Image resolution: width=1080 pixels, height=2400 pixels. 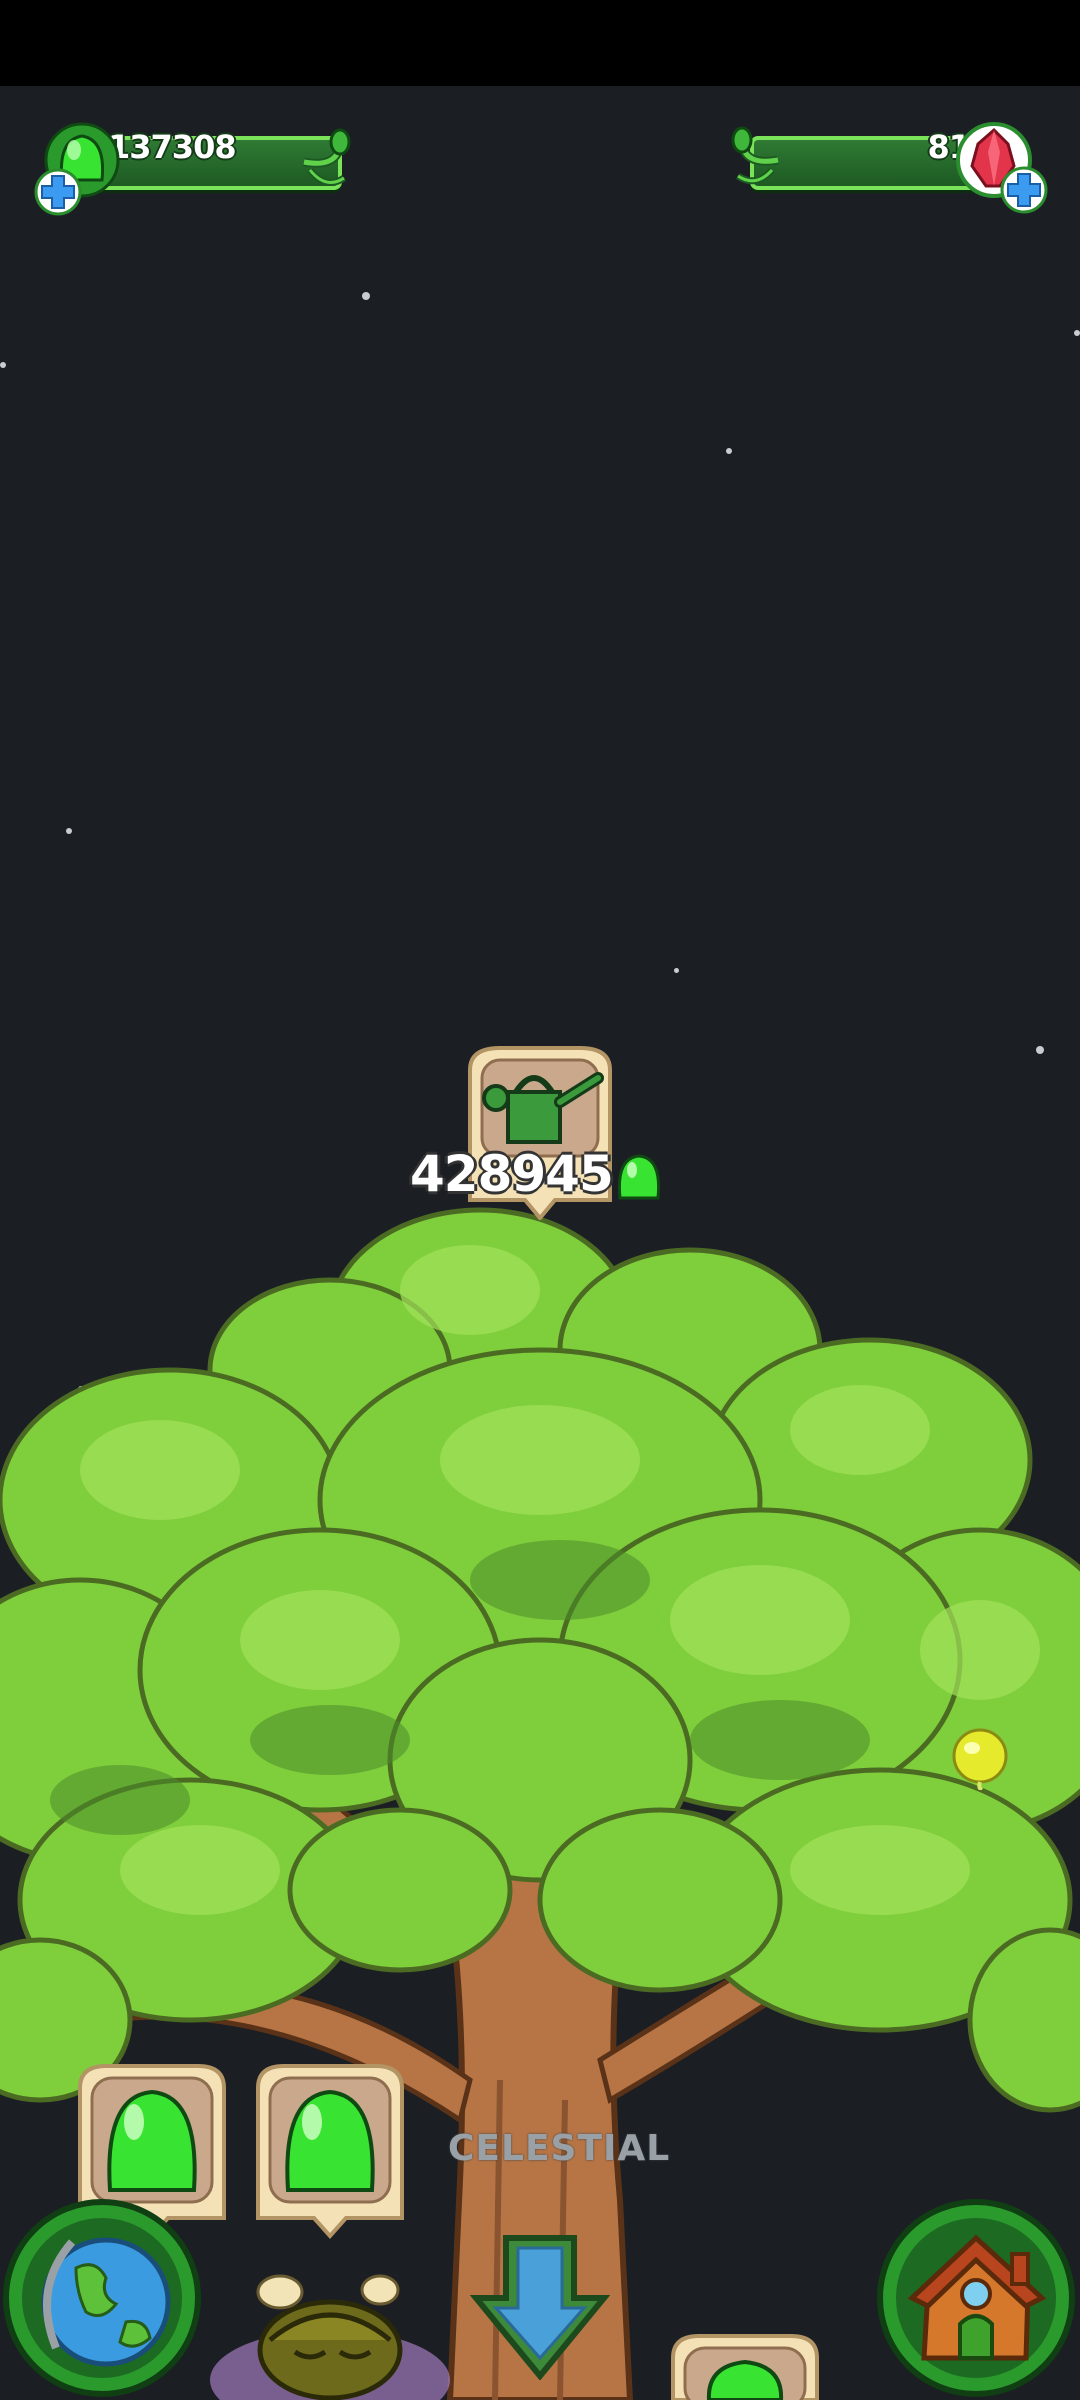 What do you see at coordinates (330, 2335) in the screenshot?
I see `sleeping-monster` at bounding box center [330, 2335].